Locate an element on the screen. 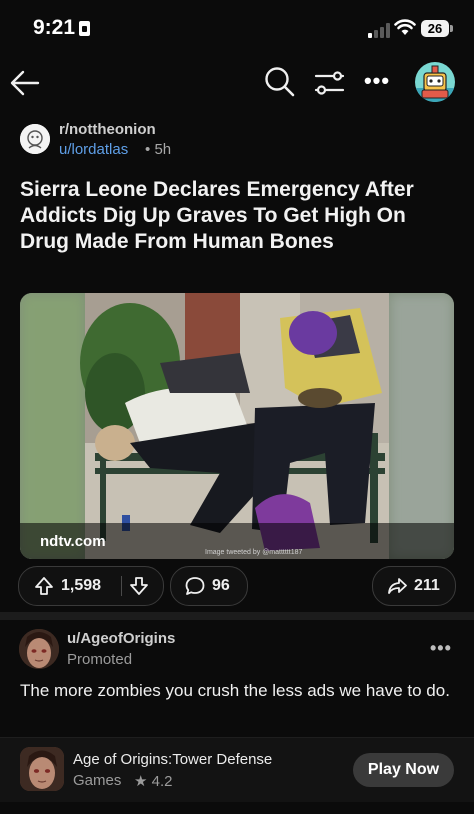 The image size is (474, 814). app-icon is located at coordinates (42, 769).